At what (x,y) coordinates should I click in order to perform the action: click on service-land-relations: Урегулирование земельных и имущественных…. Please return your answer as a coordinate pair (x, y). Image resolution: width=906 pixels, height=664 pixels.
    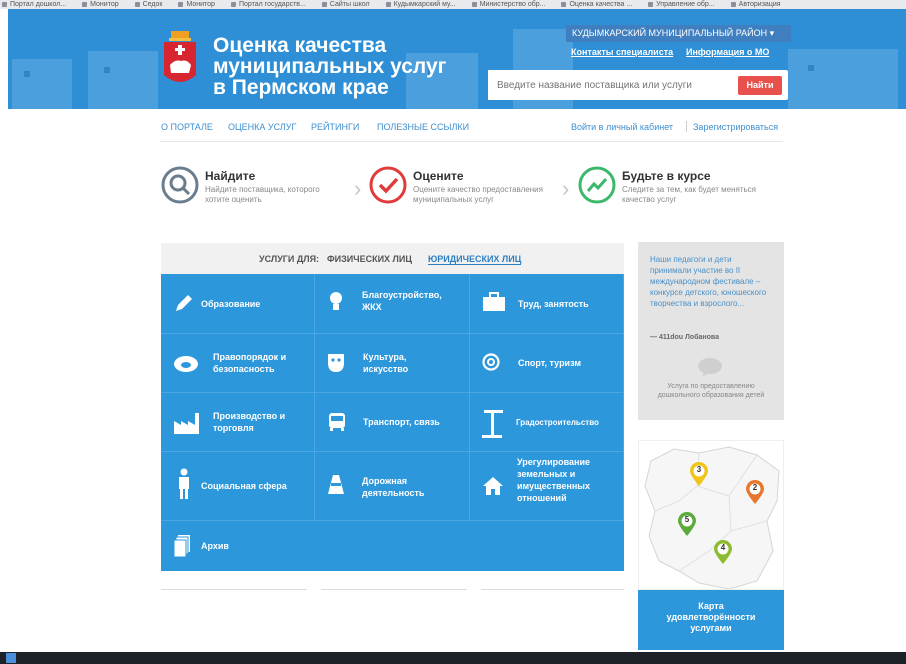
    Looking at the image, I should click on (547, 486).